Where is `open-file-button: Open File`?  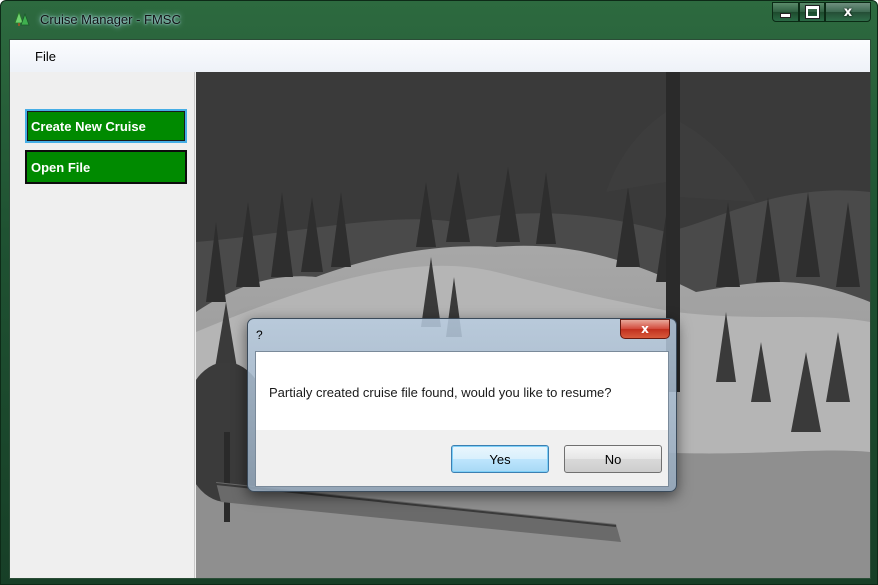
open-file-button: Open File is located at coordinates (106, 167).